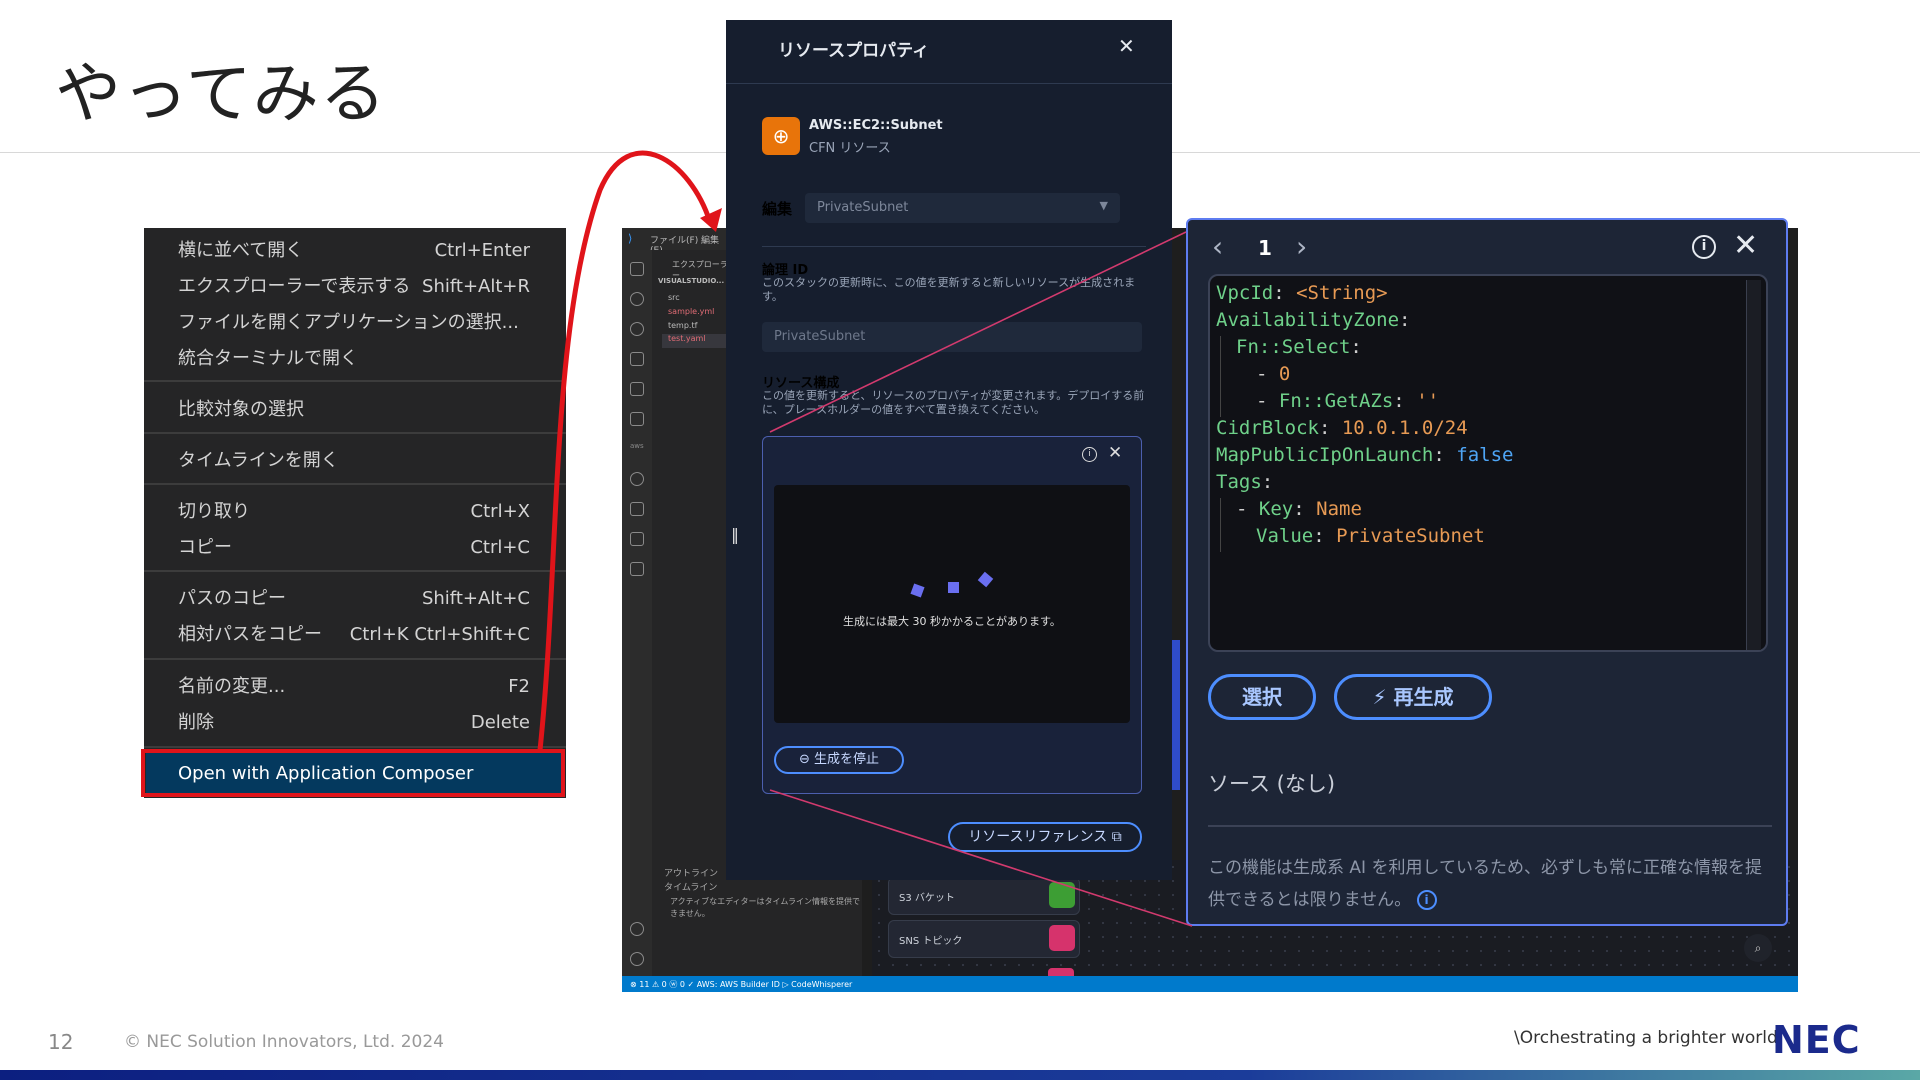 Image resolution: width=1920 pixels, height=1080 pixels. What do you see at coordinates (637, 329) in the screenshot?
I see `source-control-icon` at bounding box center [637, 329].